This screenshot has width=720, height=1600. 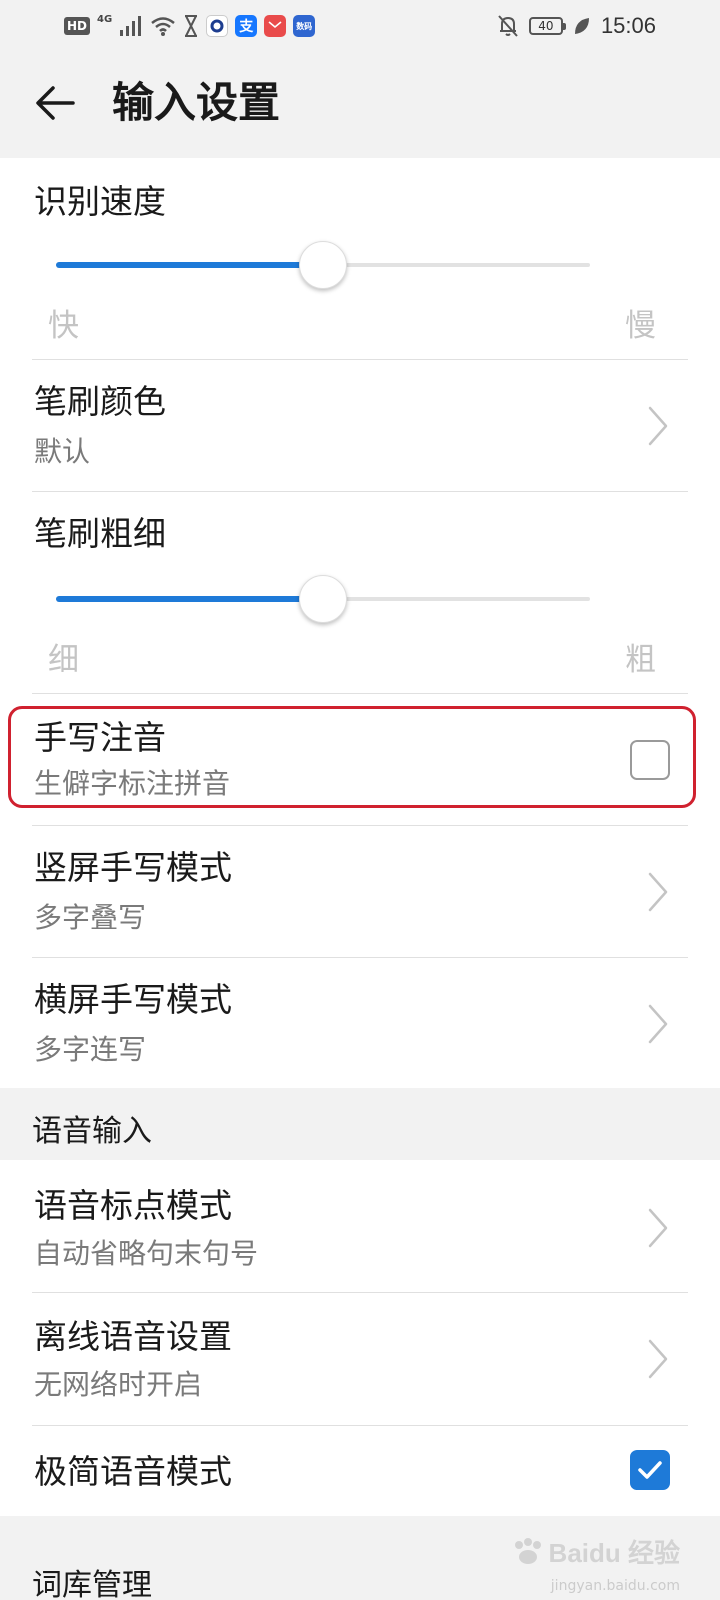 I want to click on paw-logo-icon, so click(x=527, y=1550).